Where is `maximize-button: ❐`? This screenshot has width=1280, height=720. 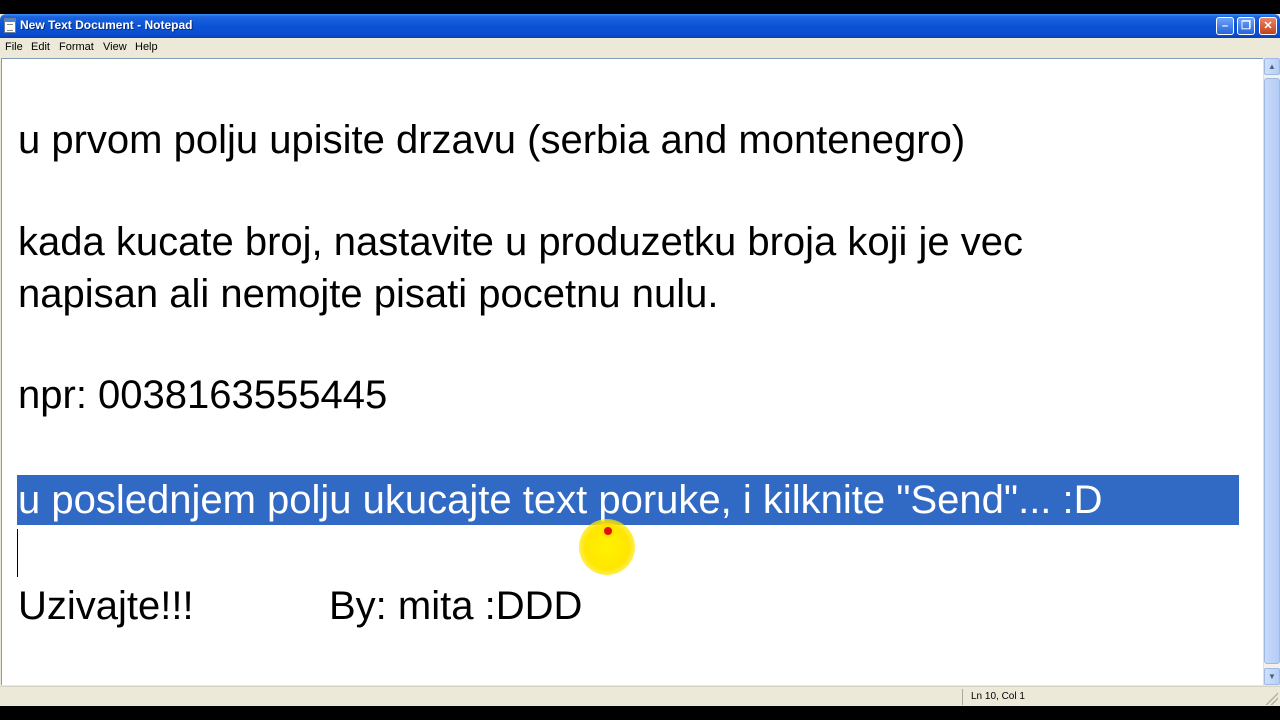 maximize-button: ❐ is located at coordinates (1246, 26).